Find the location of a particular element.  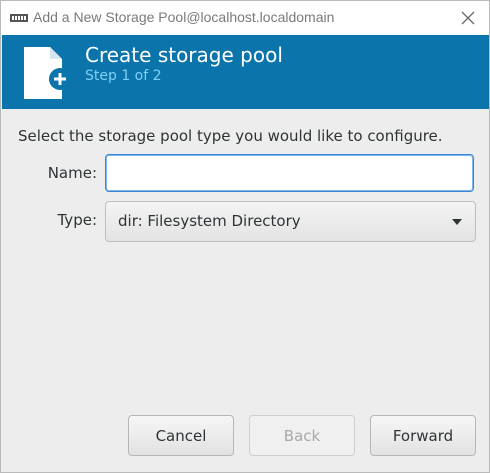

back-button: Back is located at coordinates (302, 435).